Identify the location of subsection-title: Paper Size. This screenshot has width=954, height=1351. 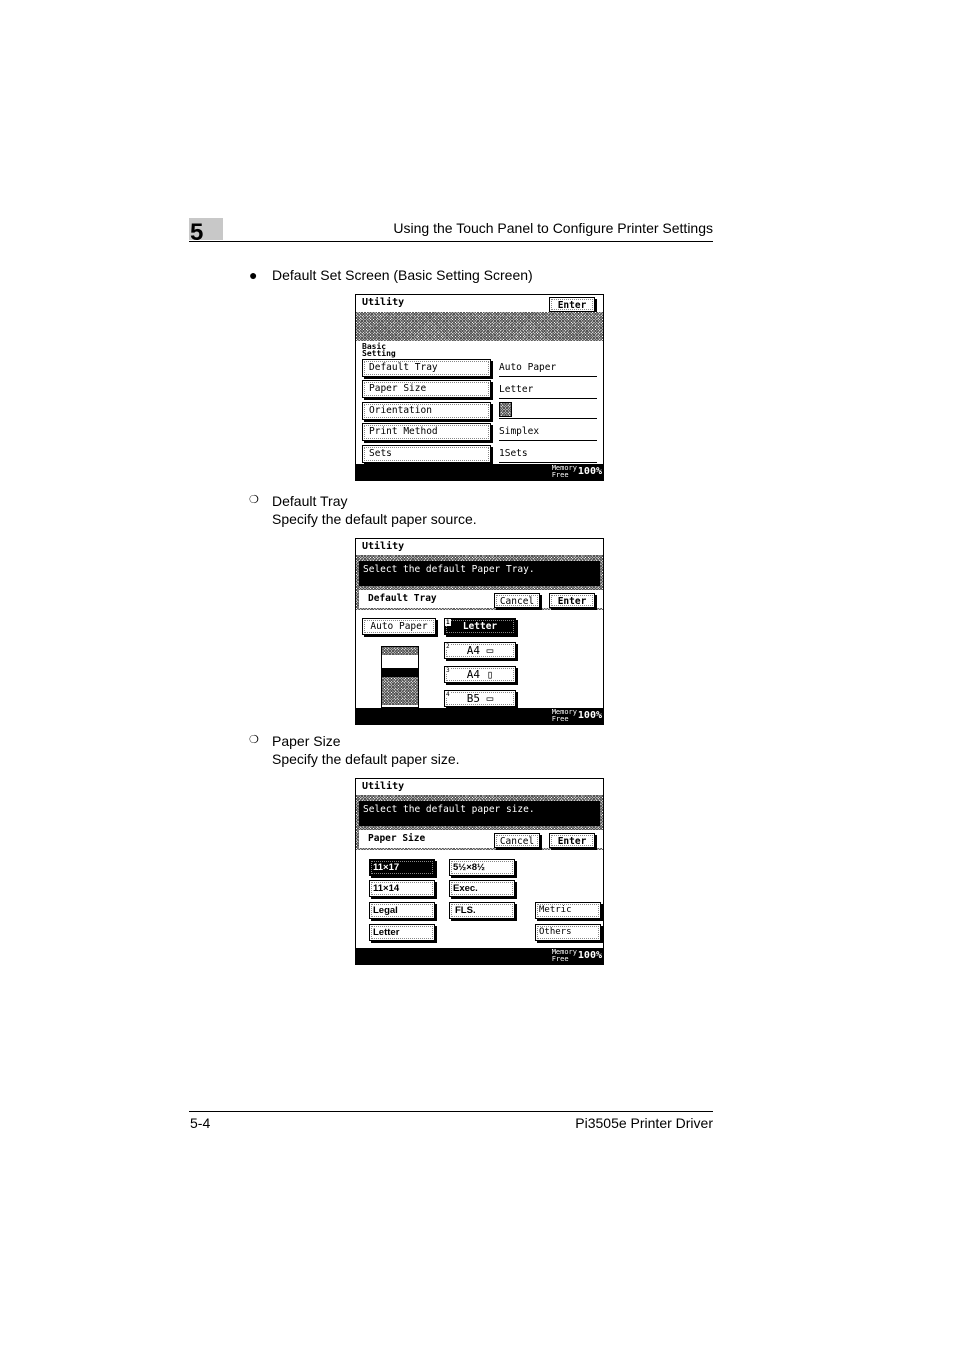
(306, 741).